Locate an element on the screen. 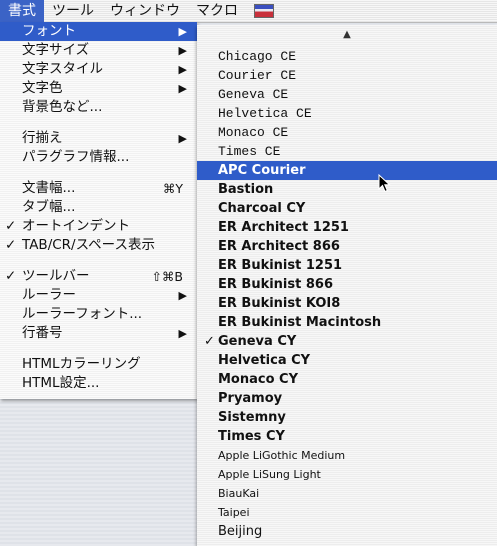 The width and height of the screenshot is (497, 546). font-menu-item: Times CY is located at coordinates (347, 436).